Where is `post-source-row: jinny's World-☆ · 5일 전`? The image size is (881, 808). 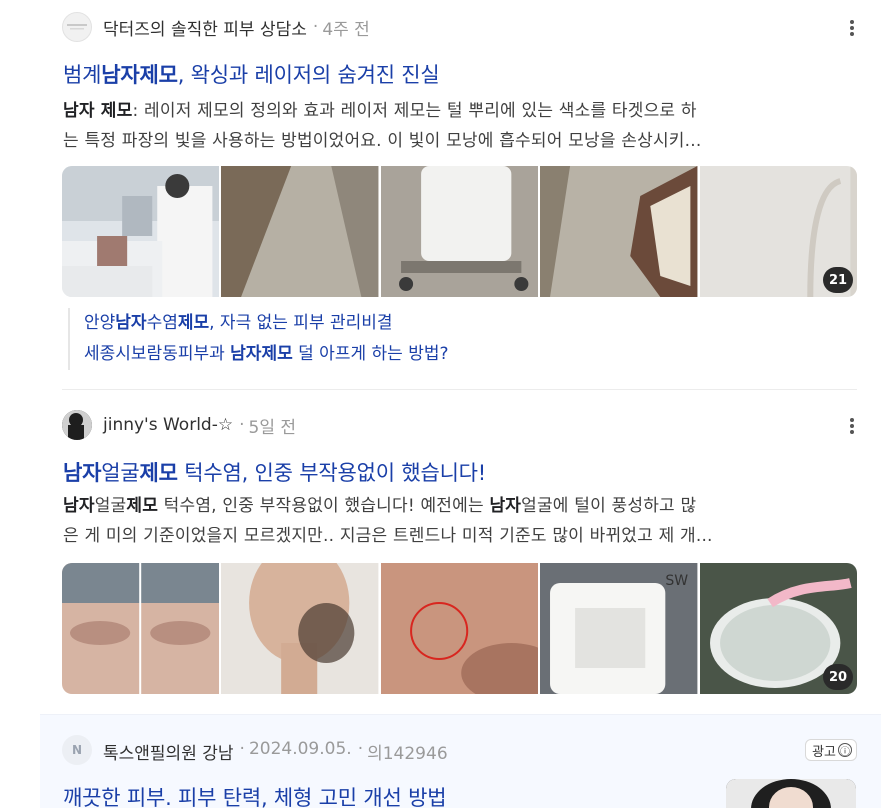 post-source-row: jinny's World-☆ · 5일 전 is located at coordinates (179, 425).